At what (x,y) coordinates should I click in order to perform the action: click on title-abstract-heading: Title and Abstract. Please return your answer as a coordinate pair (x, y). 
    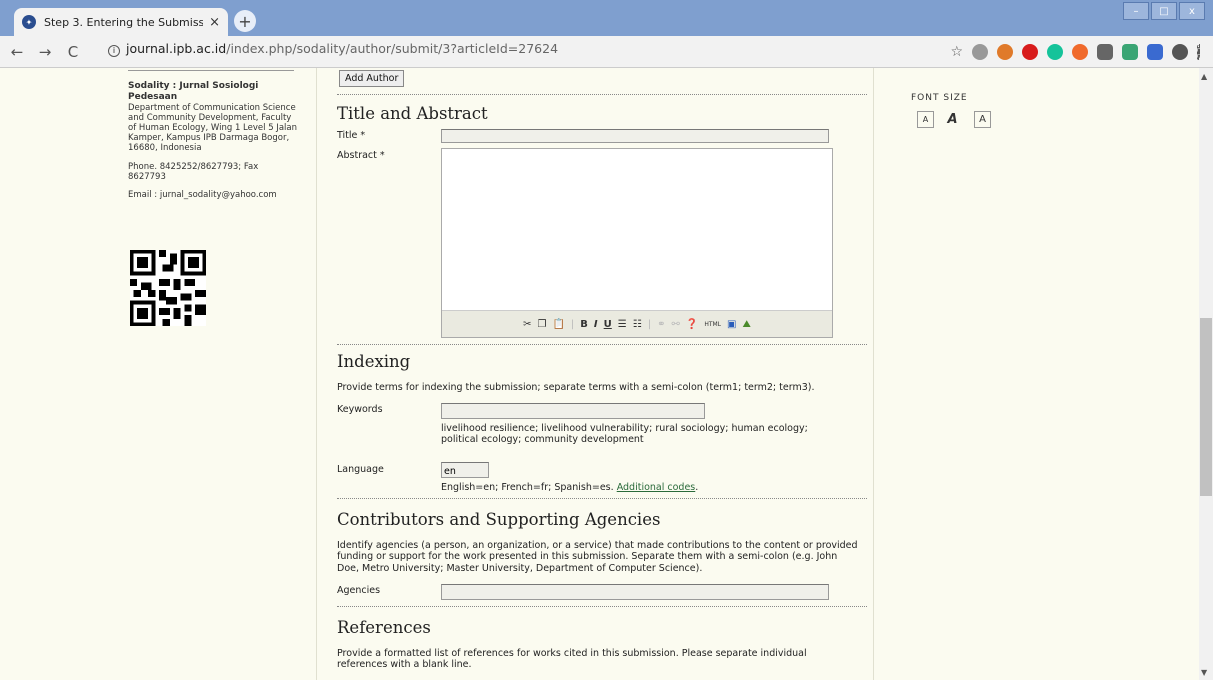
    Looking at the image, I should click on (412, 113).